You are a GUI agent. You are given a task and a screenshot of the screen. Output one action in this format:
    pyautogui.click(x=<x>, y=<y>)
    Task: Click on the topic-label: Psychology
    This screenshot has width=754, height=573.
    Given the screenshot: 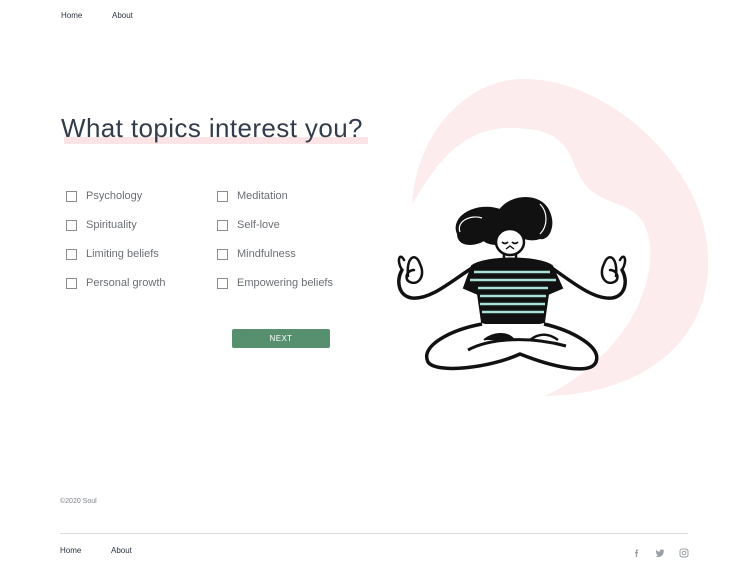 What is the action you would take?
    pyautogui.click(x=114, y=196)
    